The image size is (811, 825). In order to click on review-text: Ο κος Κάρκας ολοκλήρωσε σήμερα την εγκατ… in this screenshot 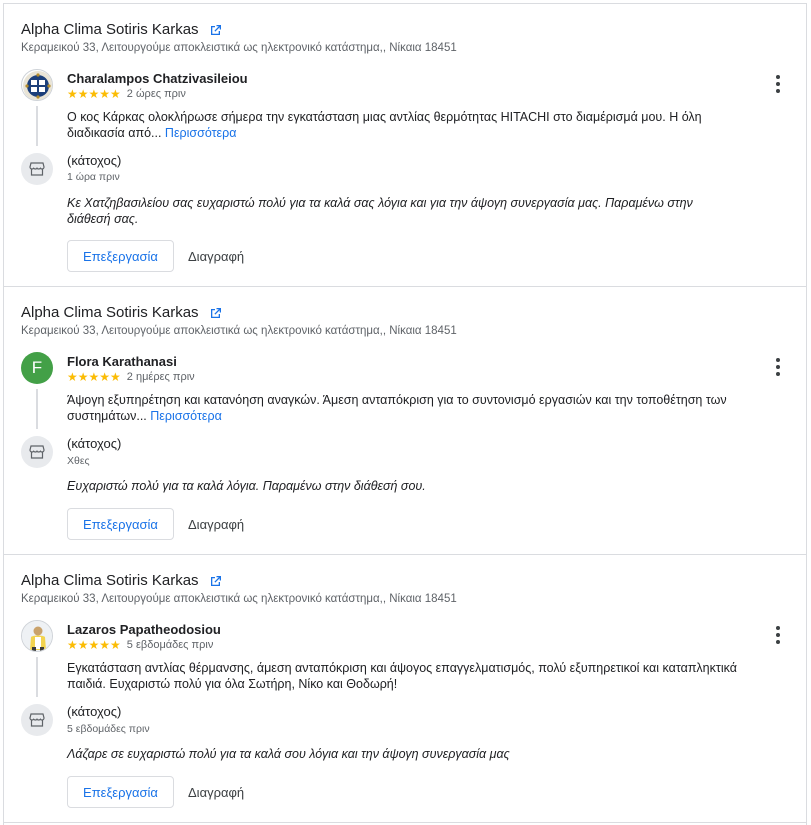, I will do `click(403, 125)`.